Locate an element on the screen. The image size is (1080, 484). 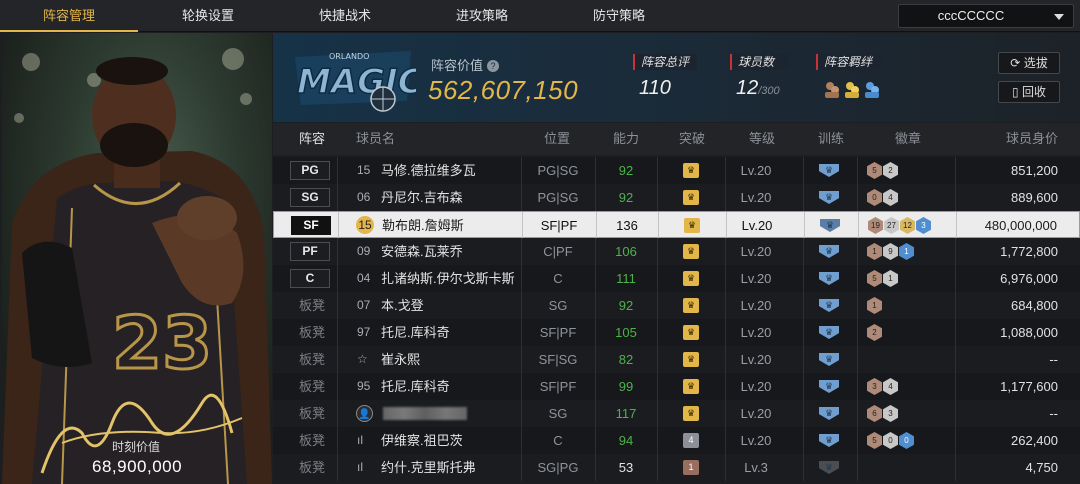
table-row: 板凳 ☆ 崔永熙 SF|SG 82 ♛ Lv.20 ♛ -- is located at coordinates (676, 359).